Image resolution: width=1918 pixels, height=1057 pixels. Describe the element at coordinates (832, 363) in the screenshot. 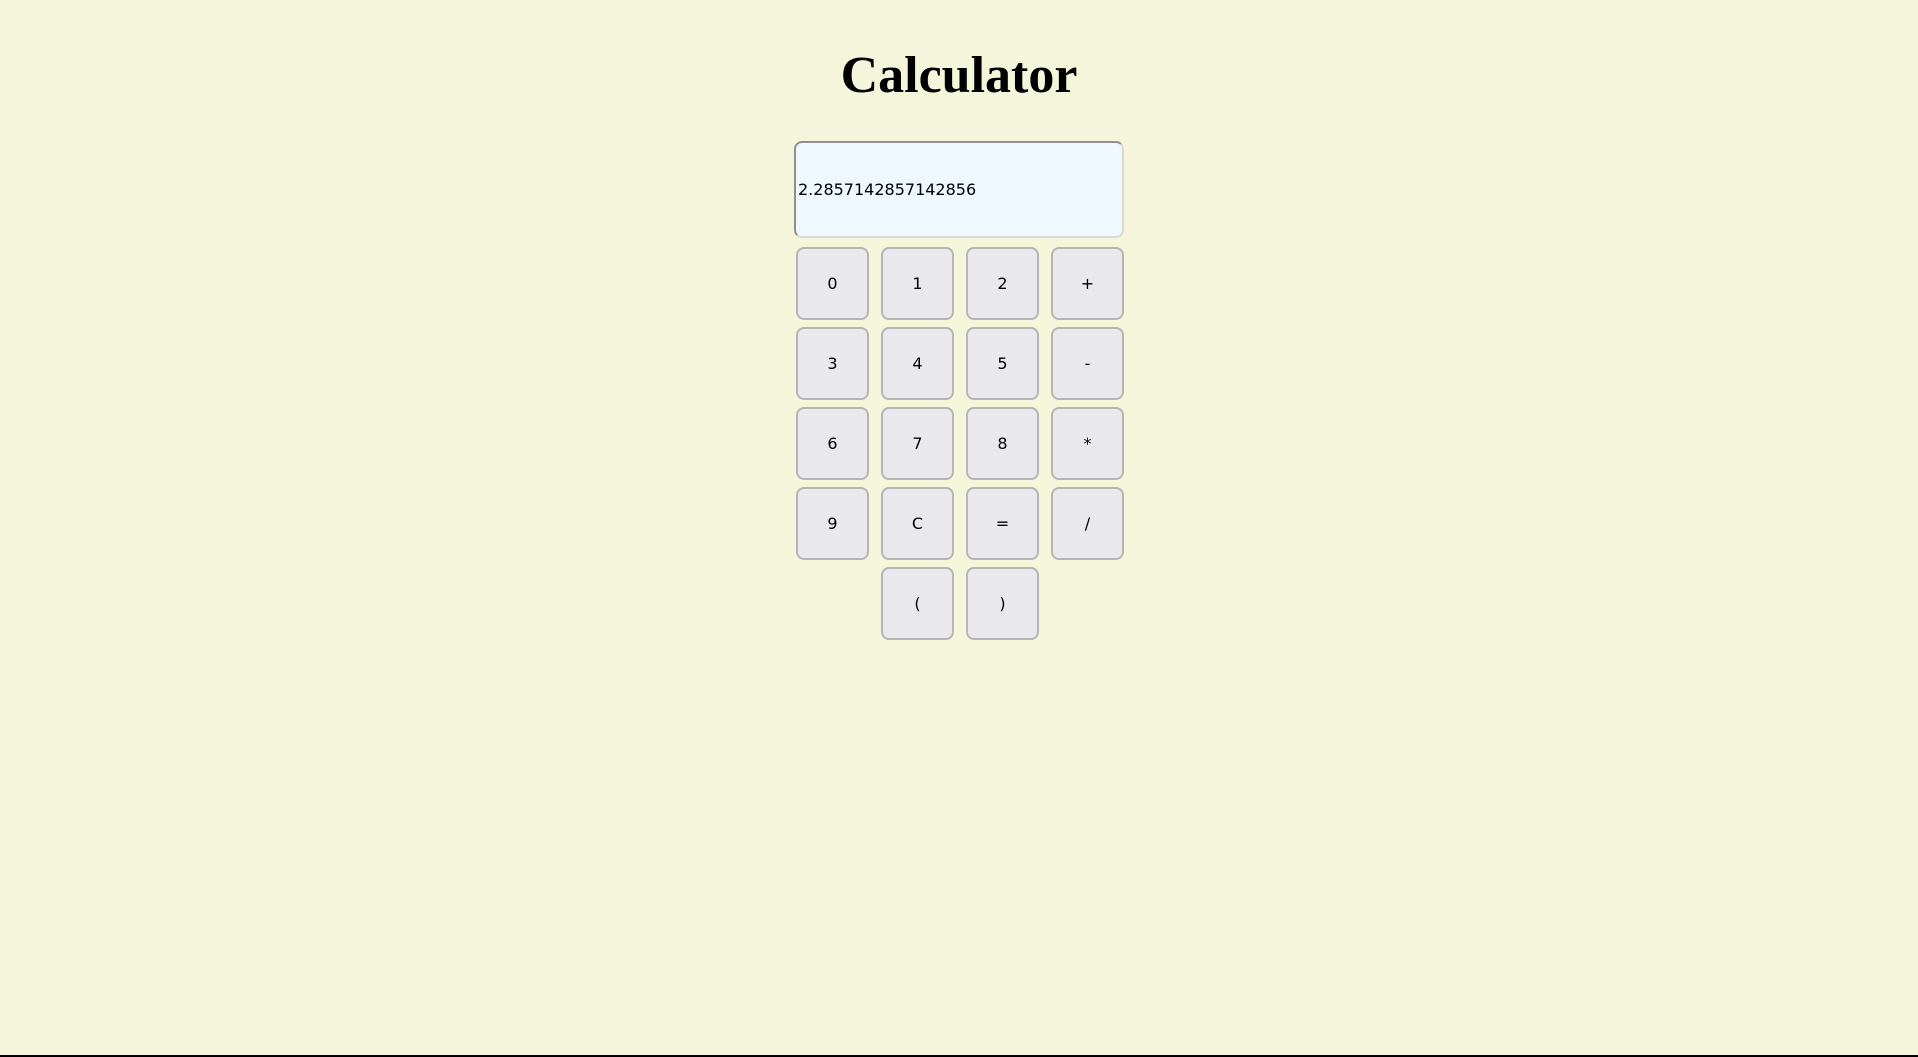

I see `key-3-button: 3` at that location.